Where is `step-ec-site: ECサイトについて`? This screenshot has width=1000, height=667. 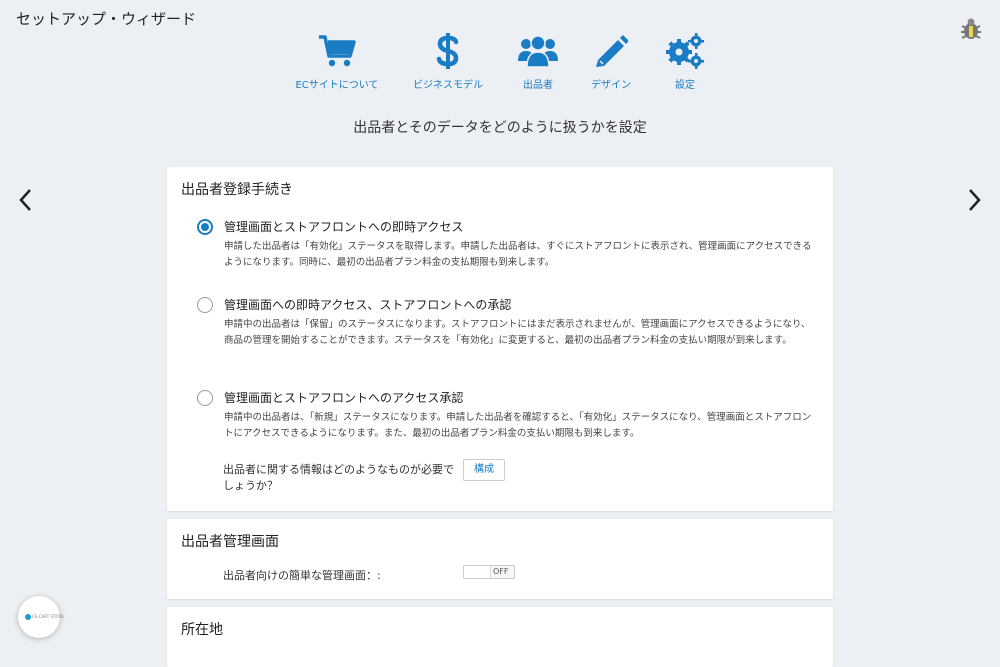
step-ec-site: ECサイトについて is located at coordinates (337, 61).